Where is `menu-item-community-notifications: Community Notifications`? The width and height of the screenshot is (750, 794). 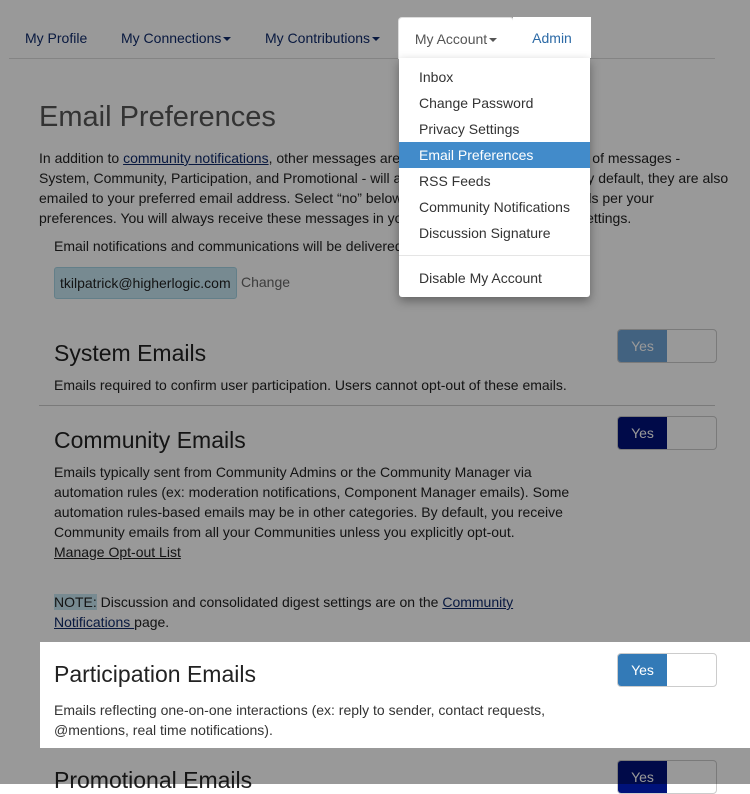
menu-item-community-notifications: Community Notifications is located at coordinates (494, 207).